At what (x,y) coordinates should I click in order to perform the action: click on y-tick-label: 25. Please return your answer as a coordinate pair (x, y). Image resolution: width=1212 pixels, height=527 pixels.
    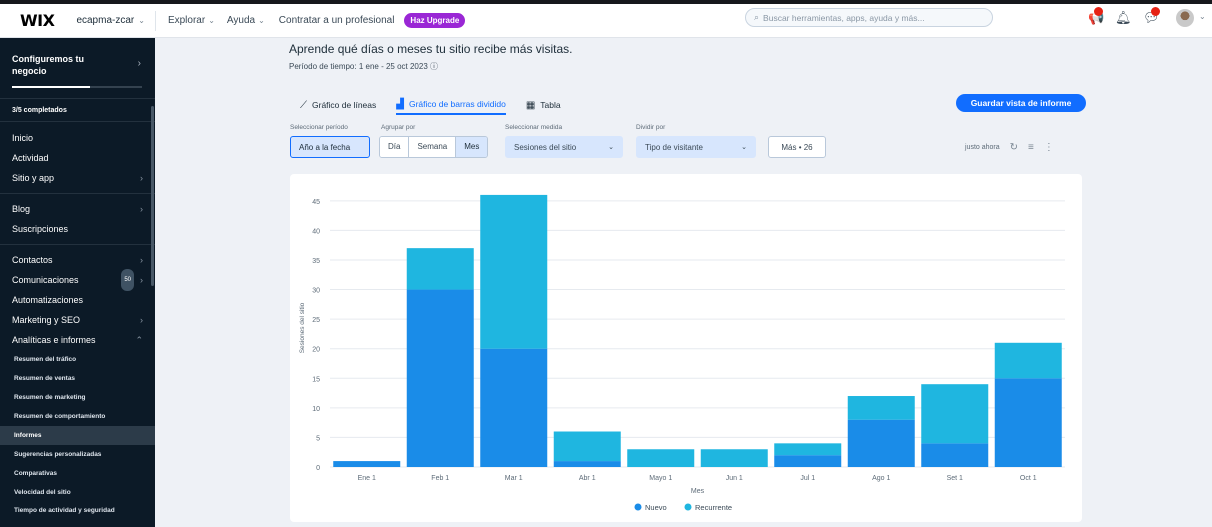
    Looking at the image, I should click on (316, 320).